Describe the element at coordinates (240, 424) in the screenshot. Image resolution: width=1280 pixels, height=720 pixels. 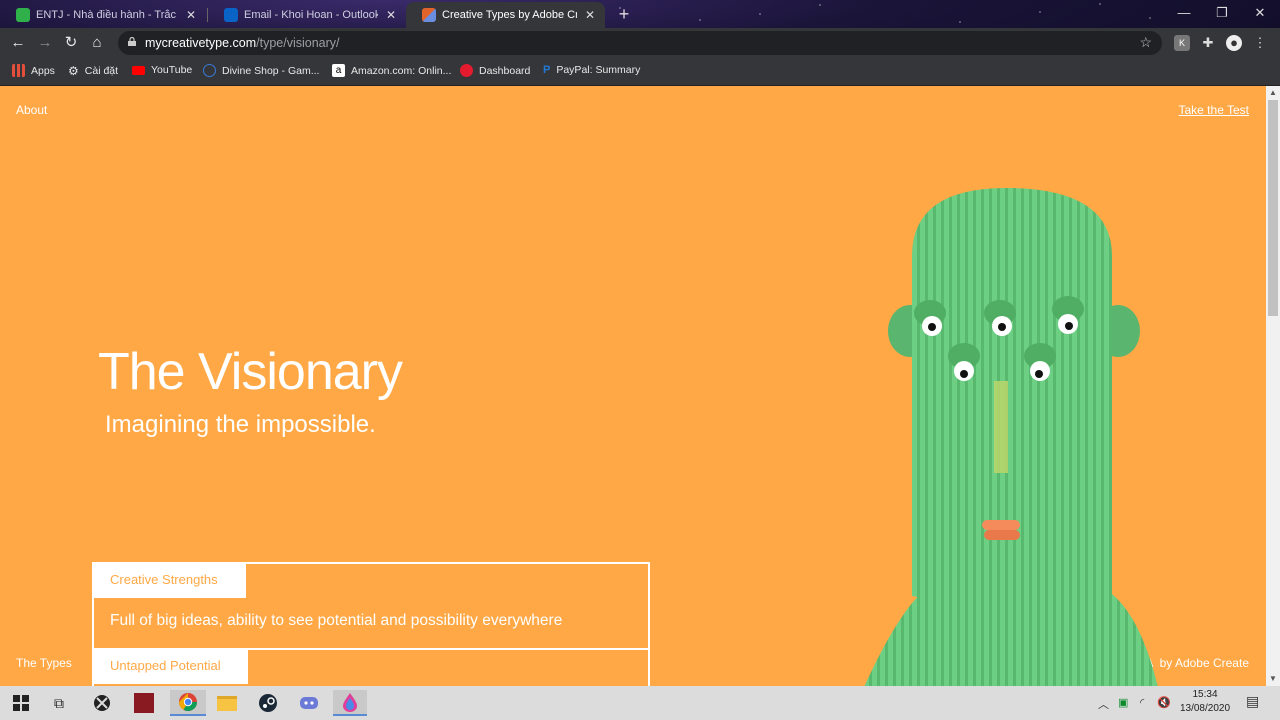
I see `page-subtitle: Imagining the impossible.` at that location.